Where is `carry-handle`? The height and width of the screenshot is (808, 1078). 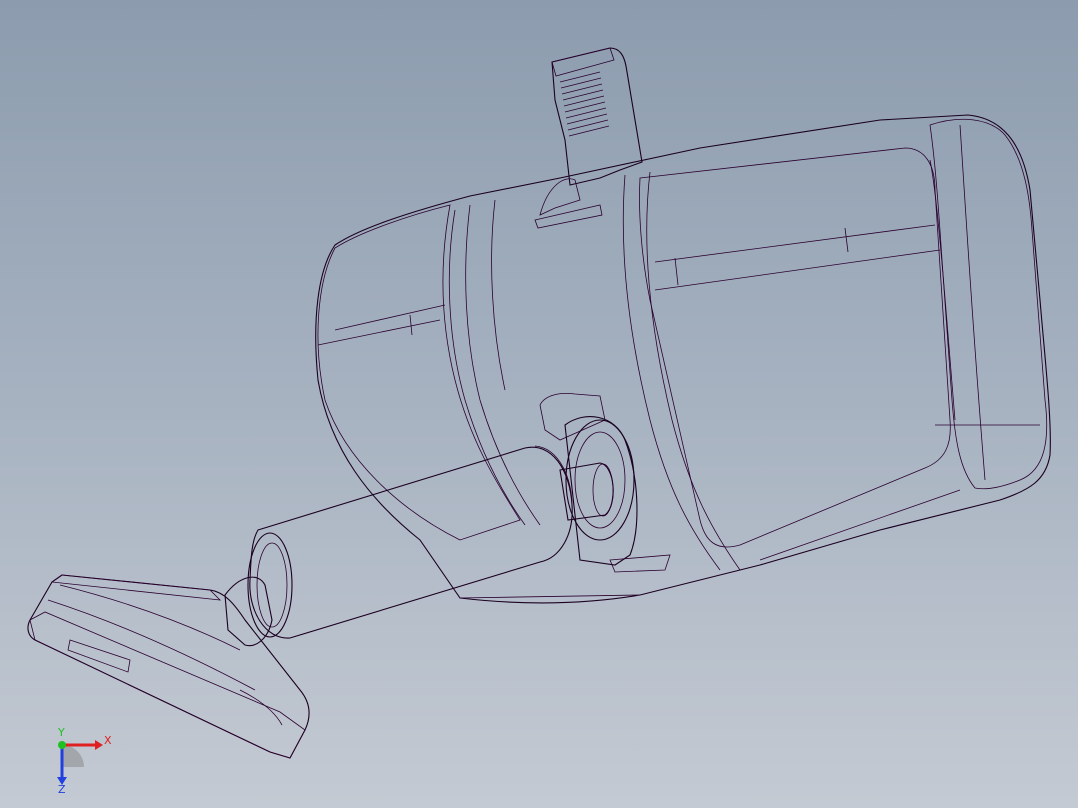
carry-handle is located at coordinates (588, 138).